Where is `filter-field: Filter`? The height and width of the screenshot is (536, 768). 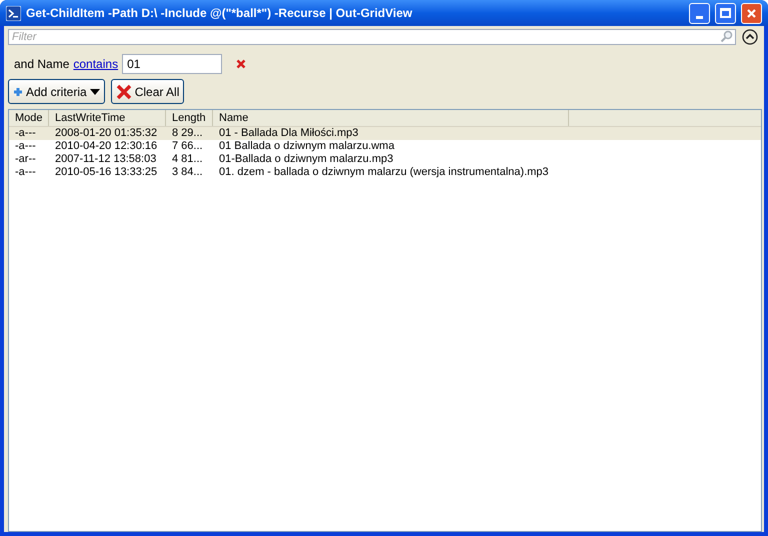 filter-field: Filter is located at coordinates (372, 36).